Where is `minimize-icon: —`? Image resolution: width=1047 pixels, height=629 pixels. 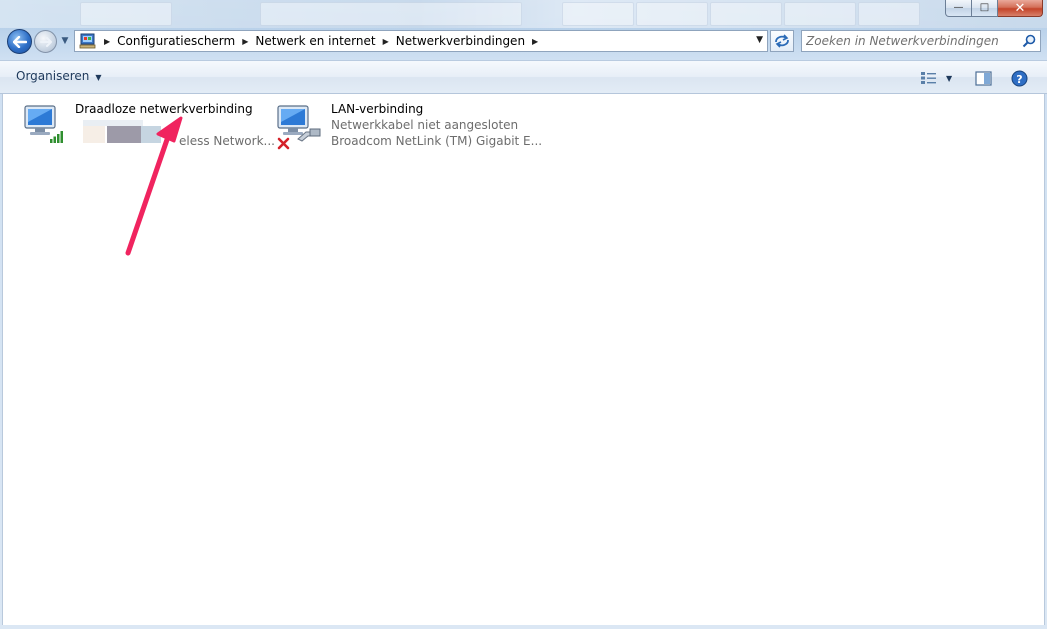 minimize-icon: — is located at coordinates (958, 7).